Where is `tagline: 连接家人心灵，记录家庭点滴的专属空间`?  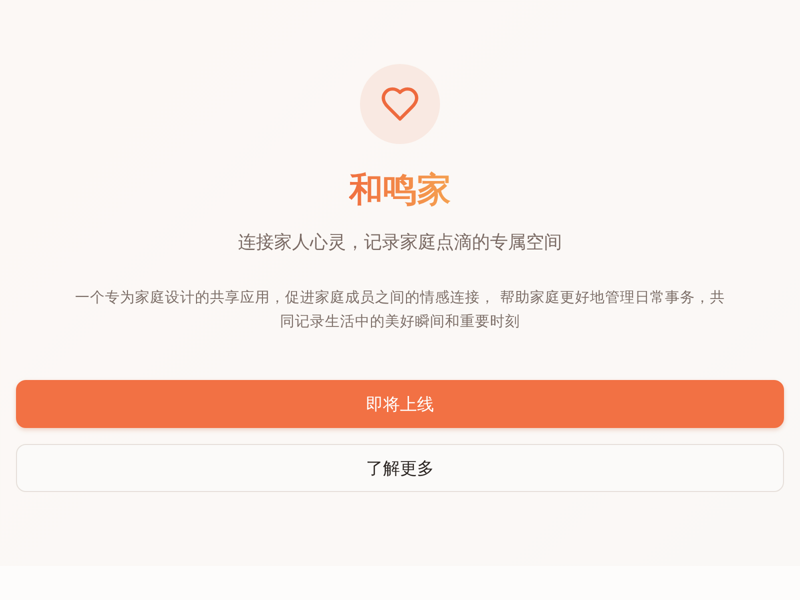
tagline: 连接家人心灵，记录家庭点滴的专属空间 is located at coordinates (400, 243).